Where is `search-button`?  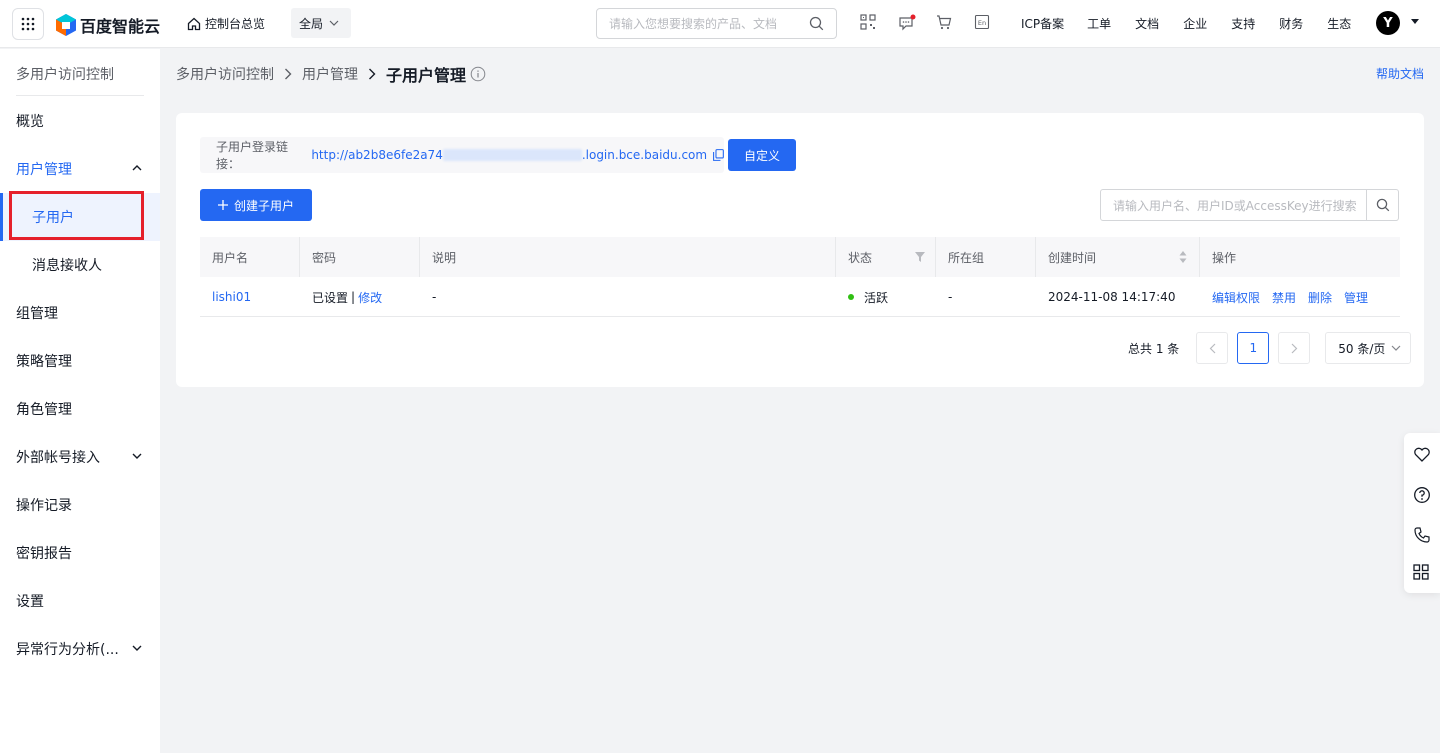
search-button is located at coordinates (1382, 205).